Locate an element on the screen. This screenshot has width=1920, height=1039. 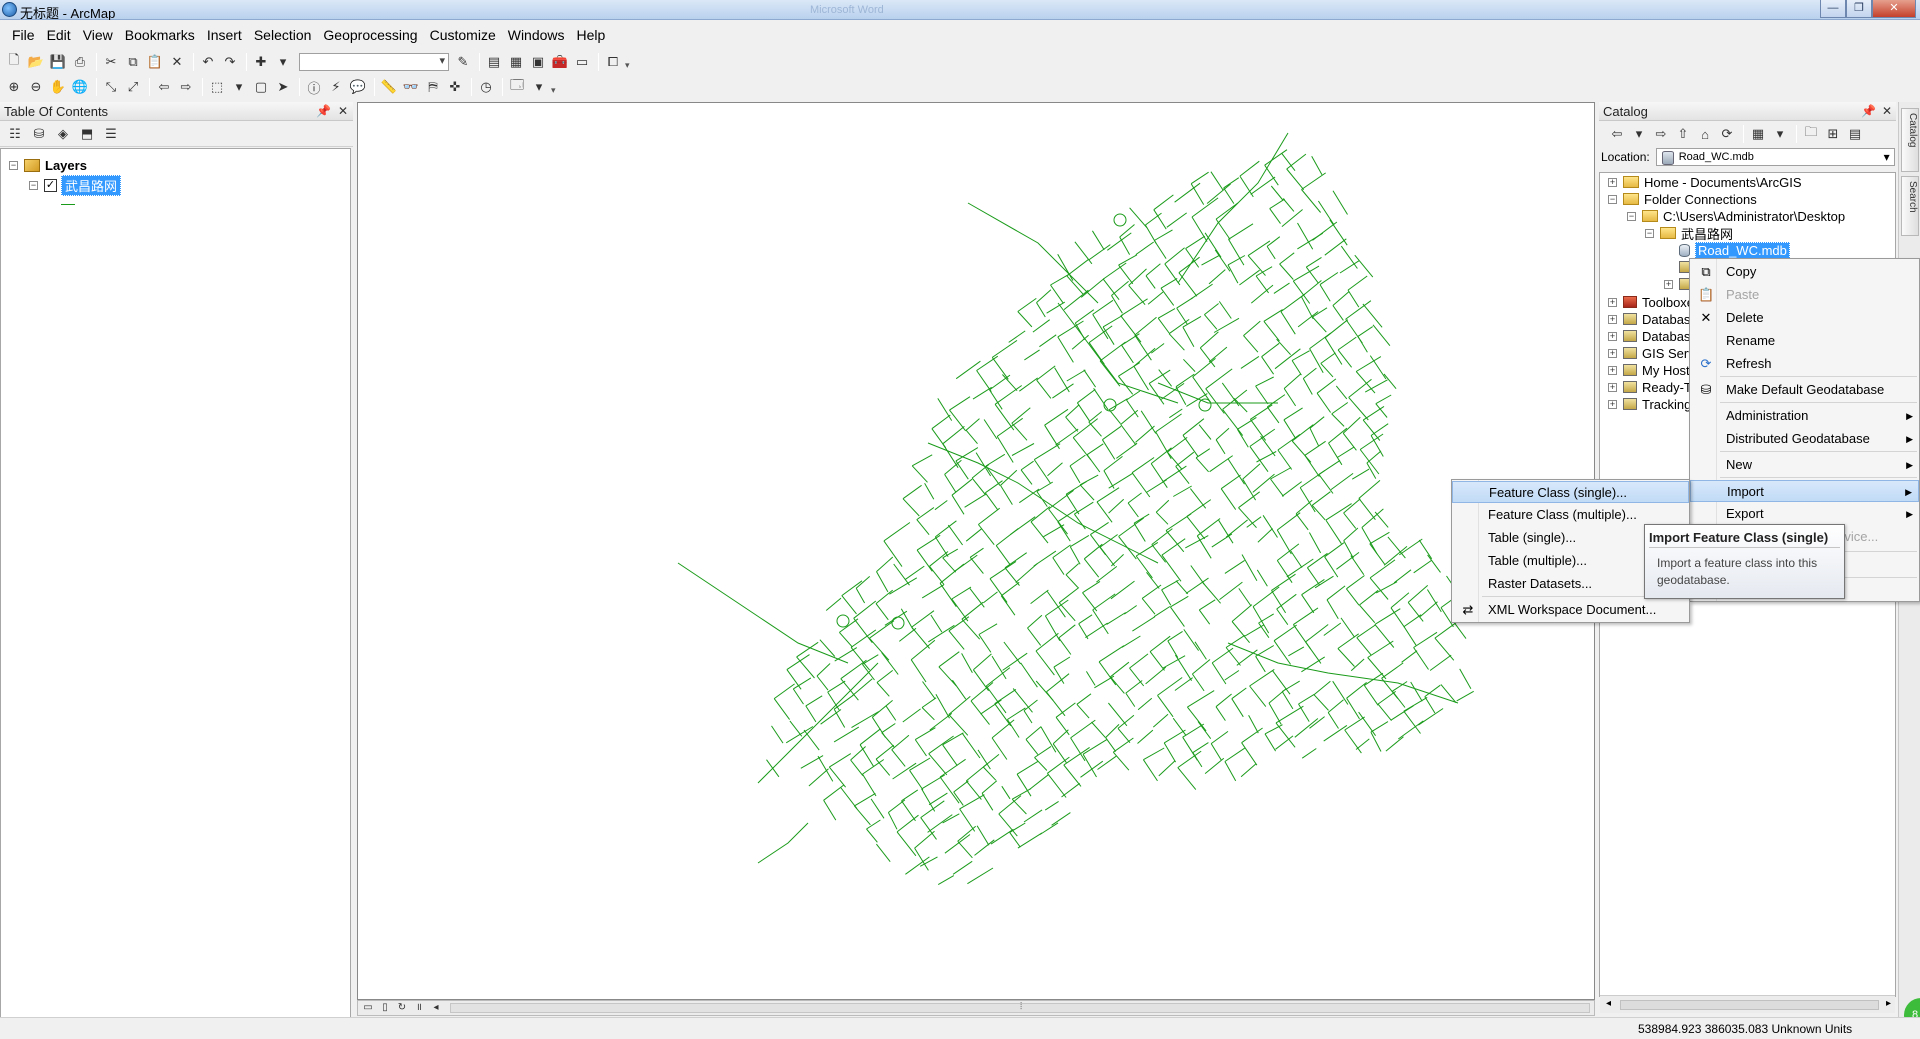
time-slider-icon: ◷ is located at coordinates (486, 87).